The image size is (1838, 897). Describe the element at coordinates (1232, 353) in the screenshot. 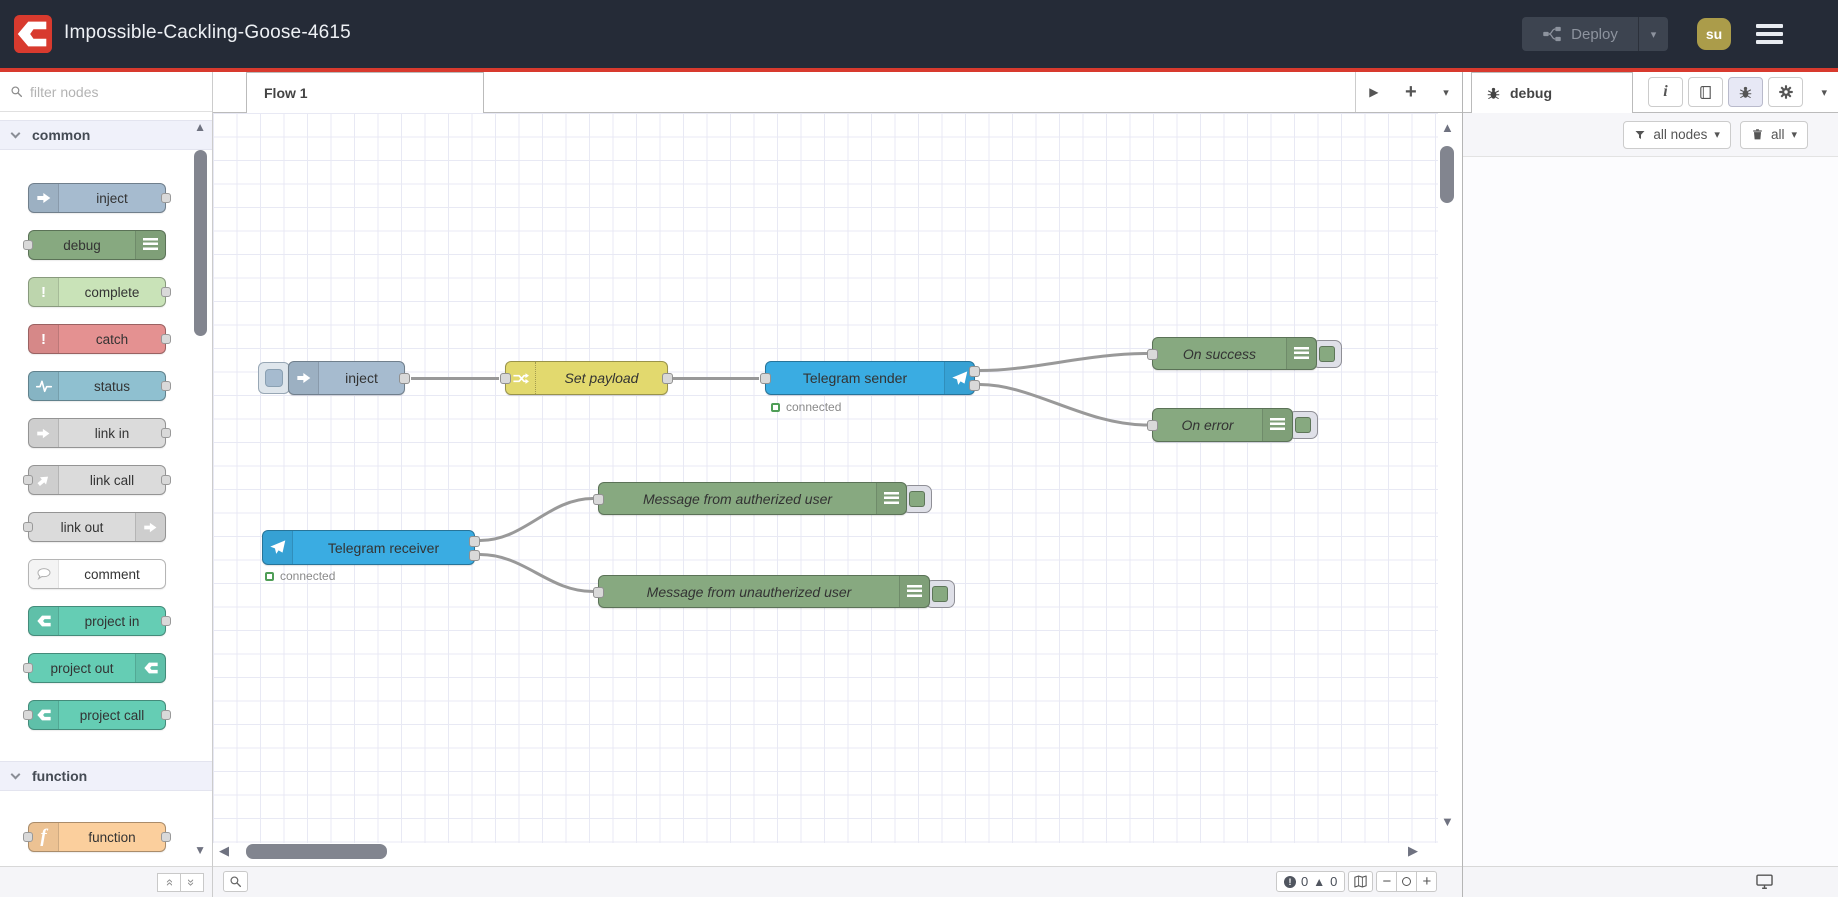

I see `node-on-success: On success` at that location.